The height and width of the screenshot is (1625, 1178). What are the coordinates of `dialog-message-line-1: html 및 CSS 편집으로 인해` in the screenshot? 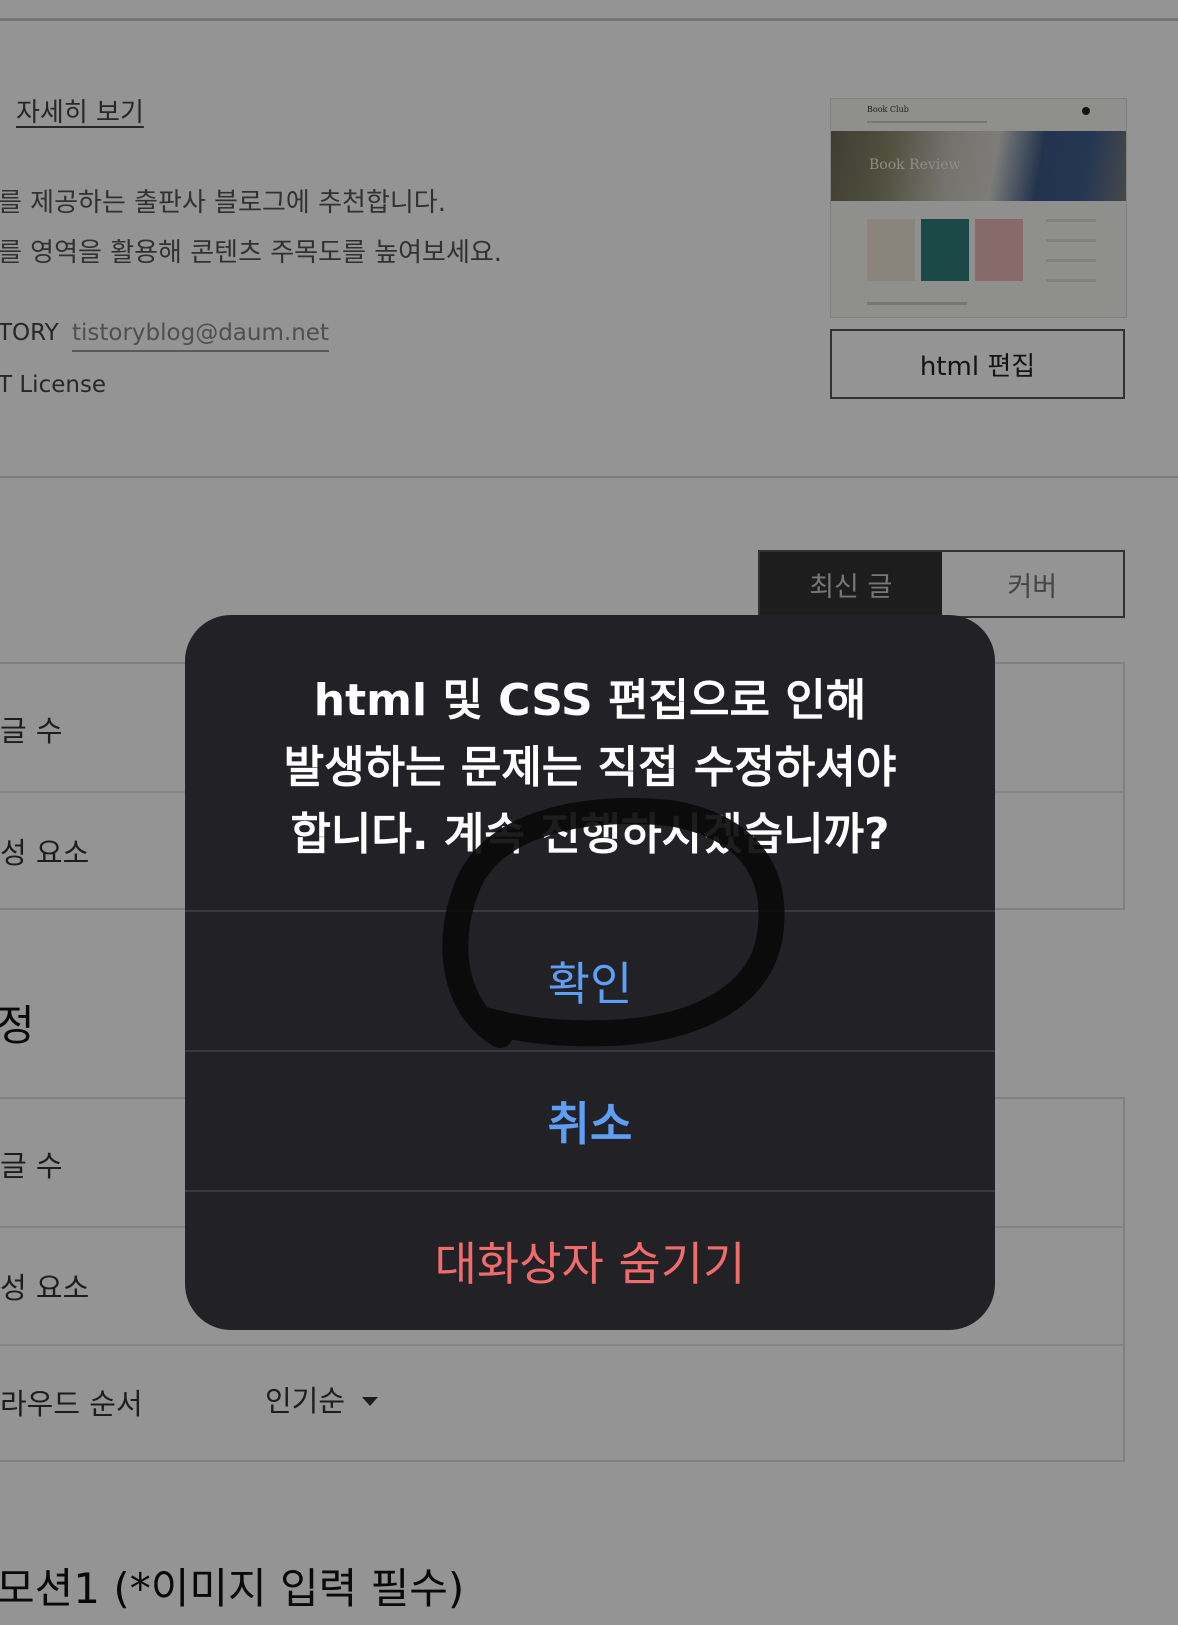 It's located at (590, 700).